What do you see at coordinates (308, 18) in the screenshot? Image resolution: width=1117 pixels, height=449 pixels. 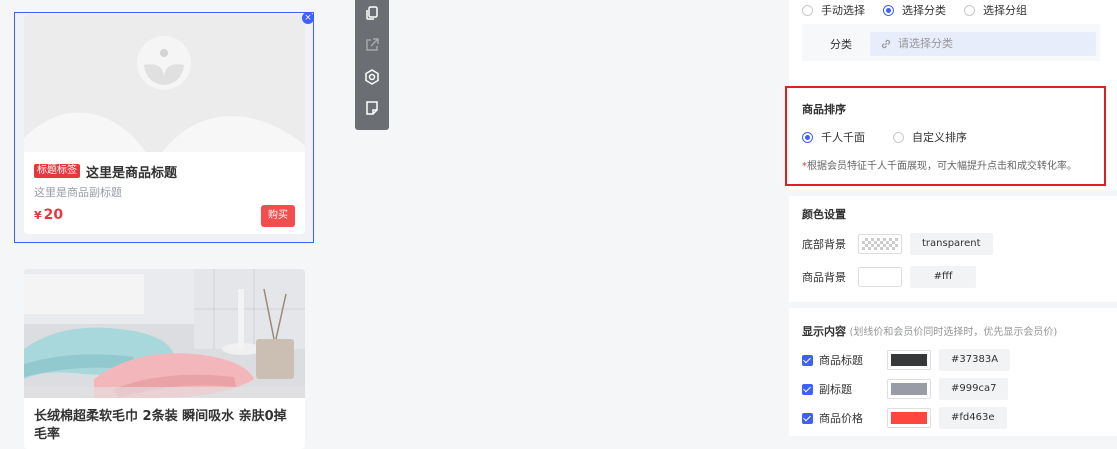 I see `close-icon: ×` at bounding box center [308, 18].